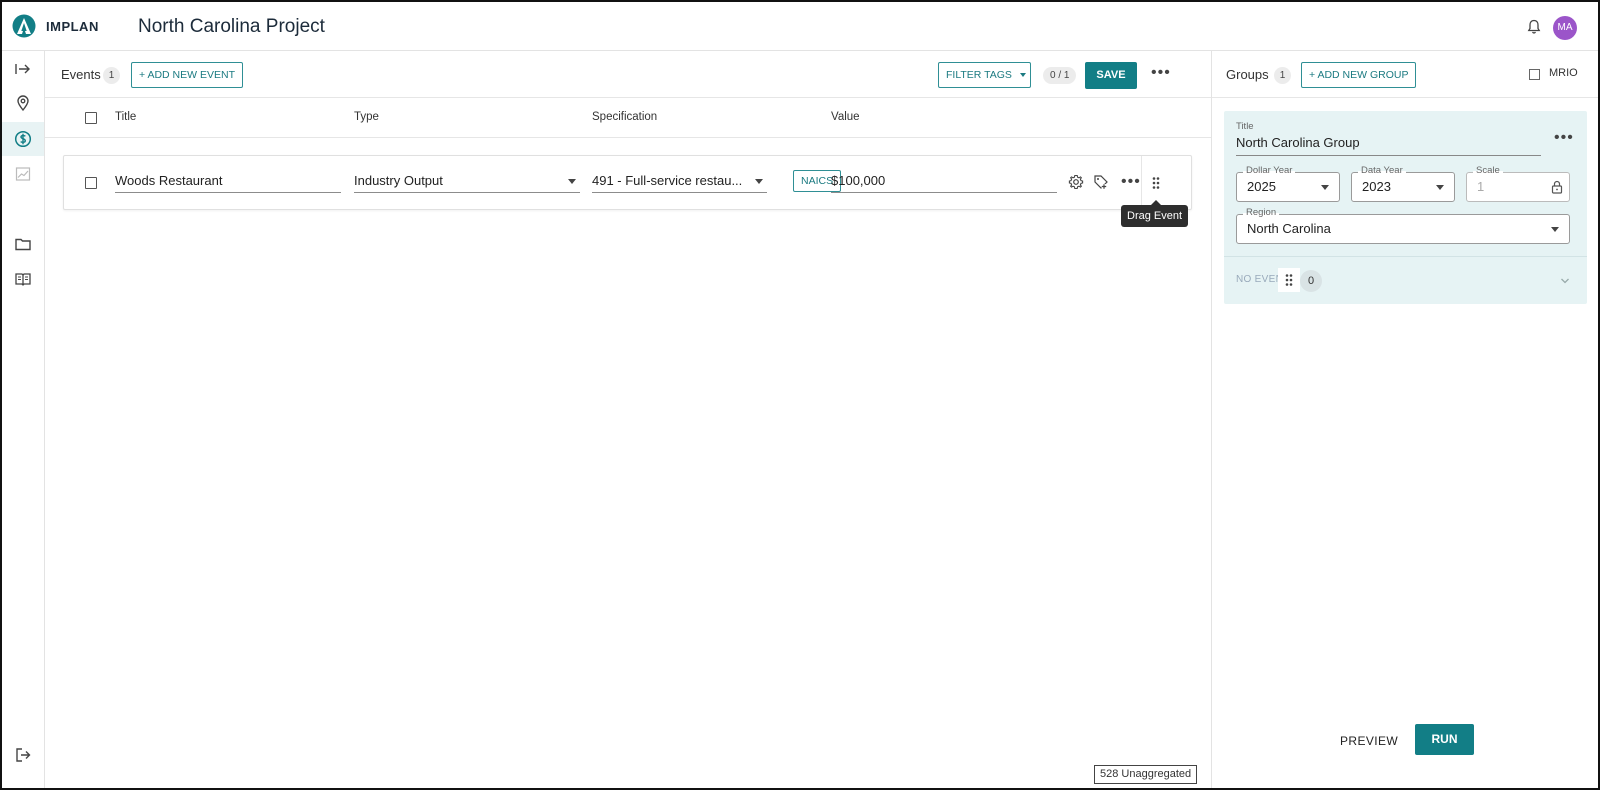 This screenshot has height=790, width=1600. What do you see at coordinates (81, 74) in the screenshot?
I see `events-heading: Events` at bounding box center [81, 74].